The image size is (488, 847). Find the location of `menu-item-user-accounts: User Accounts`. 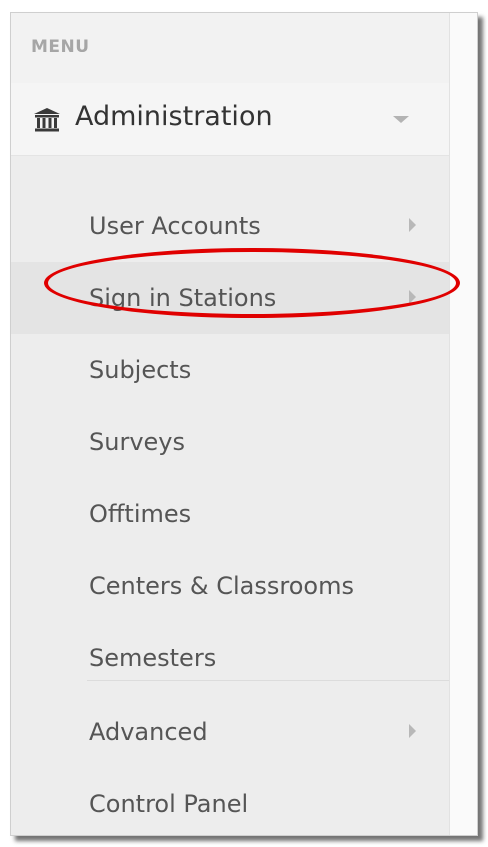

menu-item-user-accounts: User Accounts is located at coordinates (230, 226).